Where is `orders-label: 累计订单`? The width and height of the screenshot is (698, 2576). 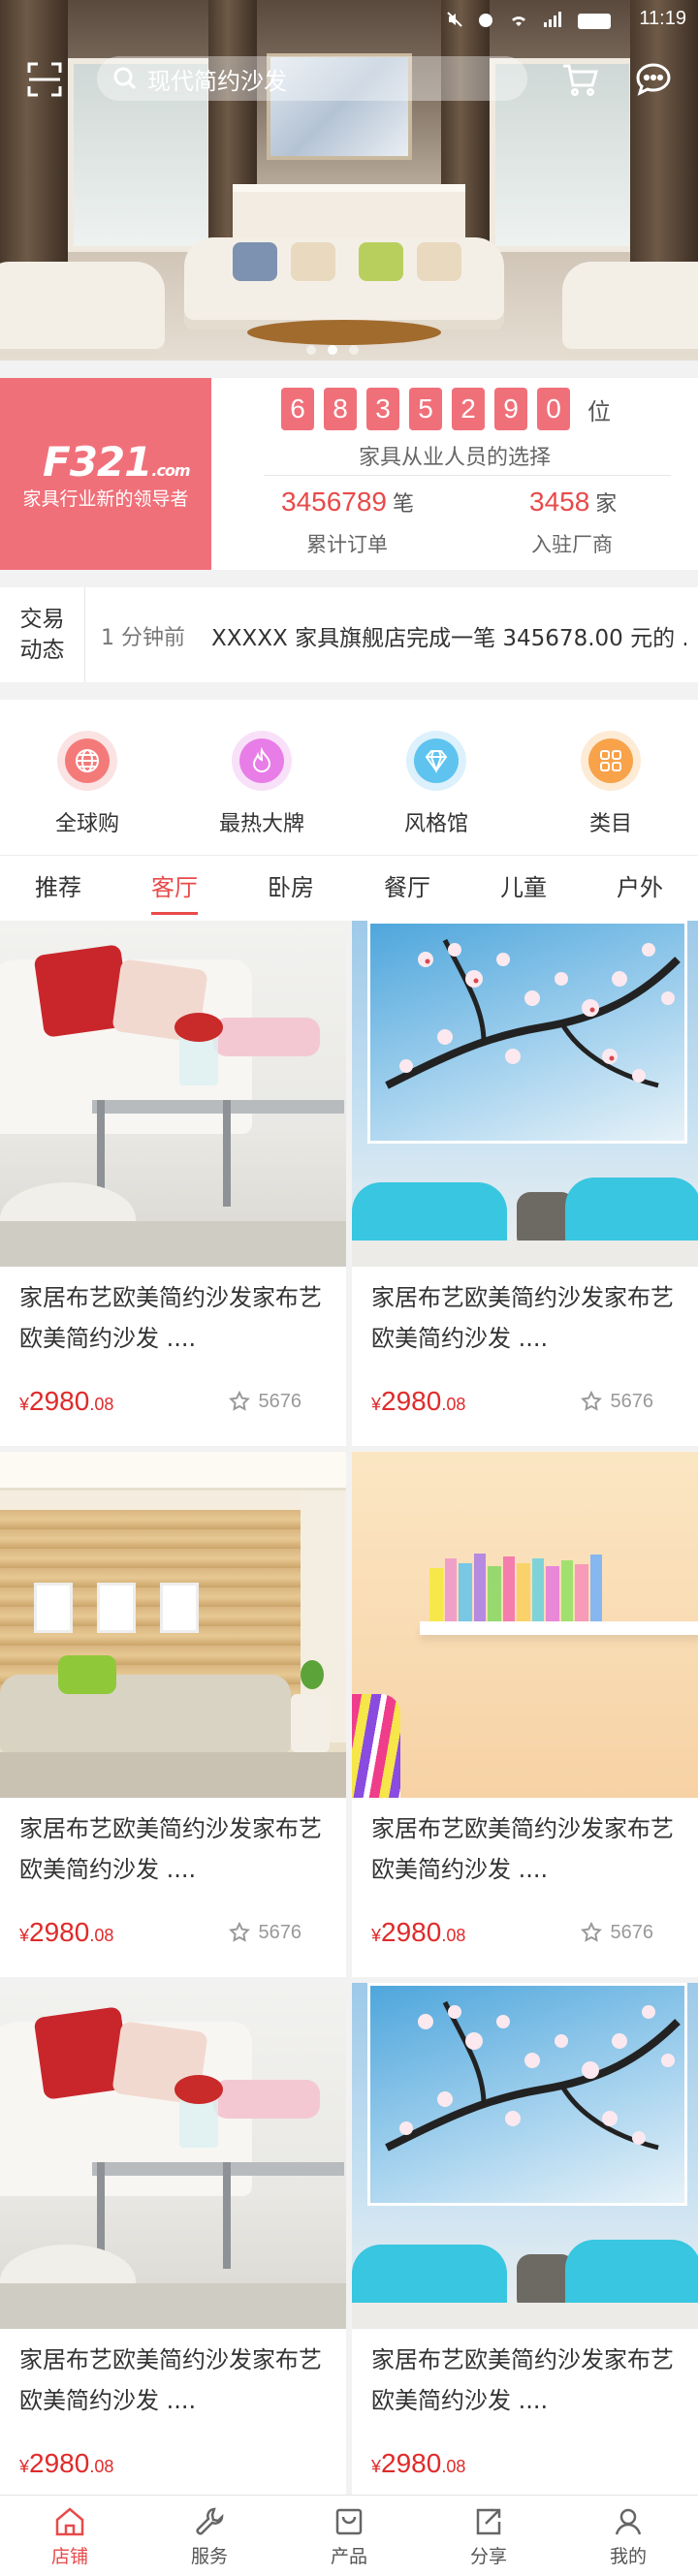
orders-label: 累计订单 is located at coordinates (347, 544).